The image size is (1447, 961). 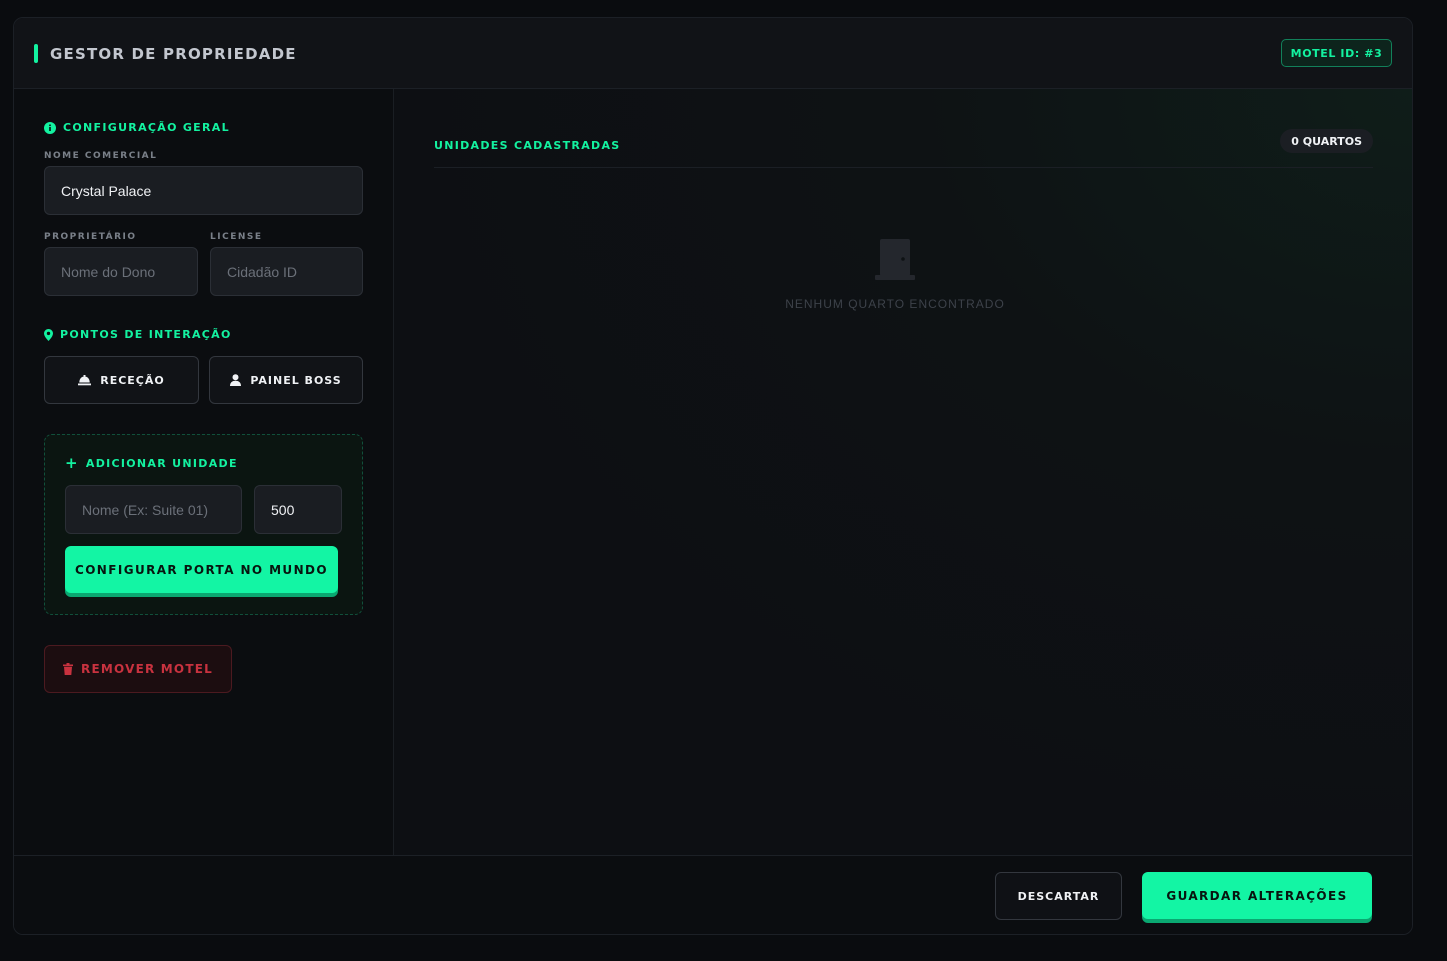 What do you see at coordinates (68, 669) in the screenshot?
I see `trash-icon` at bounding box center [68, 669].